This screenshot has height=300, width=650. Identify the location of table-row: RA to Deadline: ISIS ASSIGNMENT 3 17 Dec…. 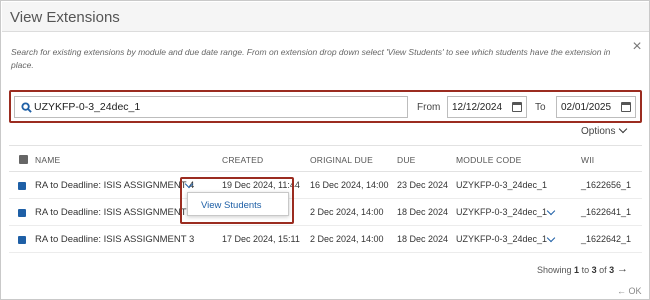
(325, 239).